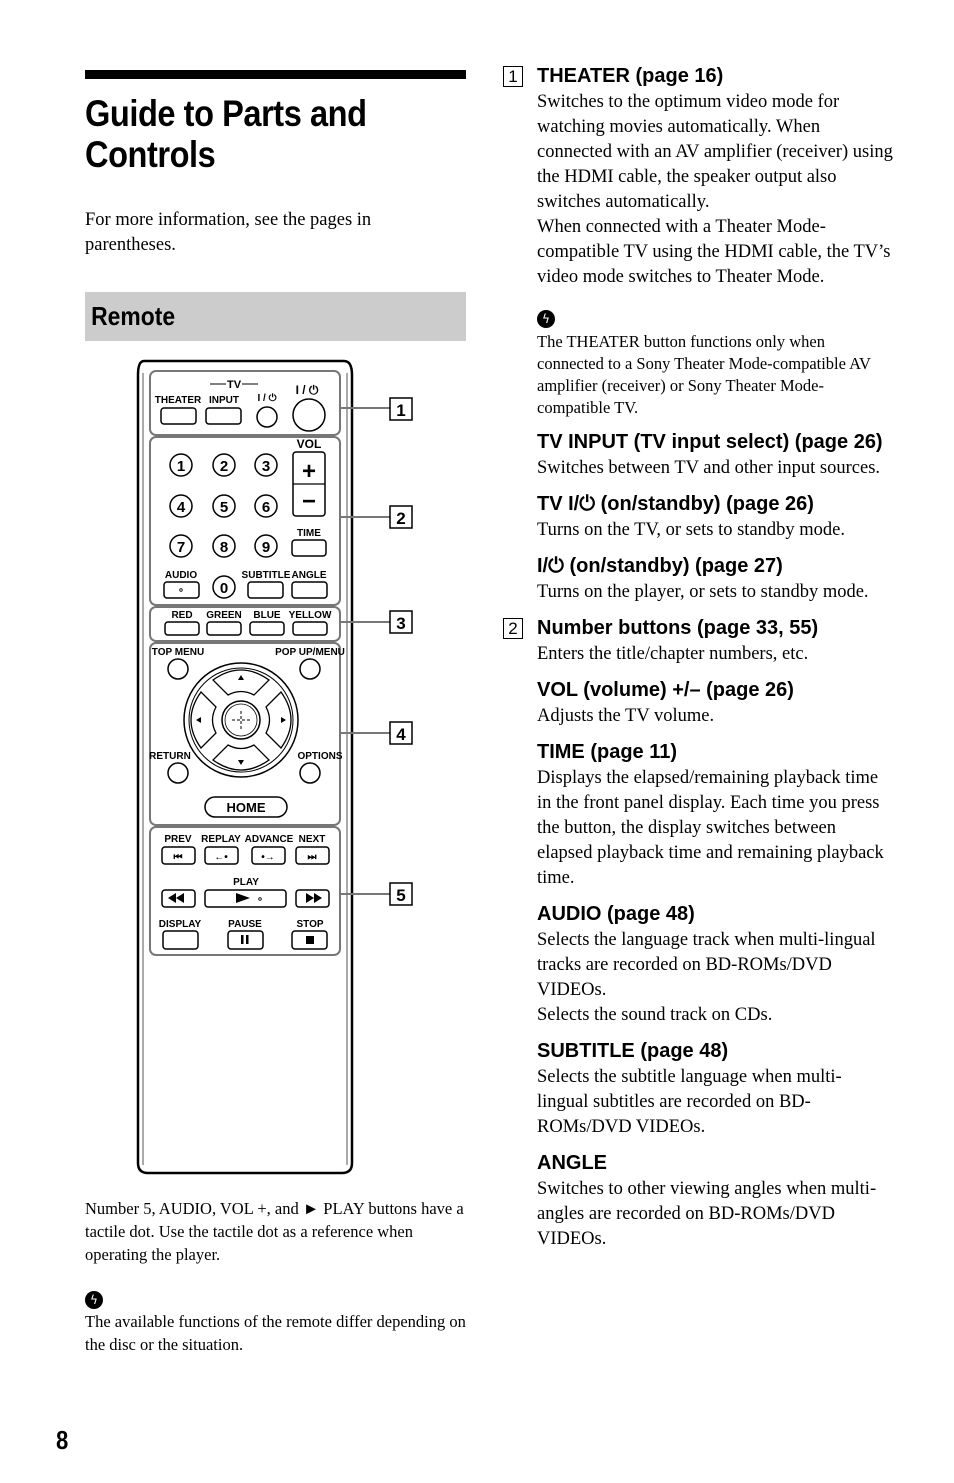  I want to click on replay-icon: ←•, so click(221, 857).